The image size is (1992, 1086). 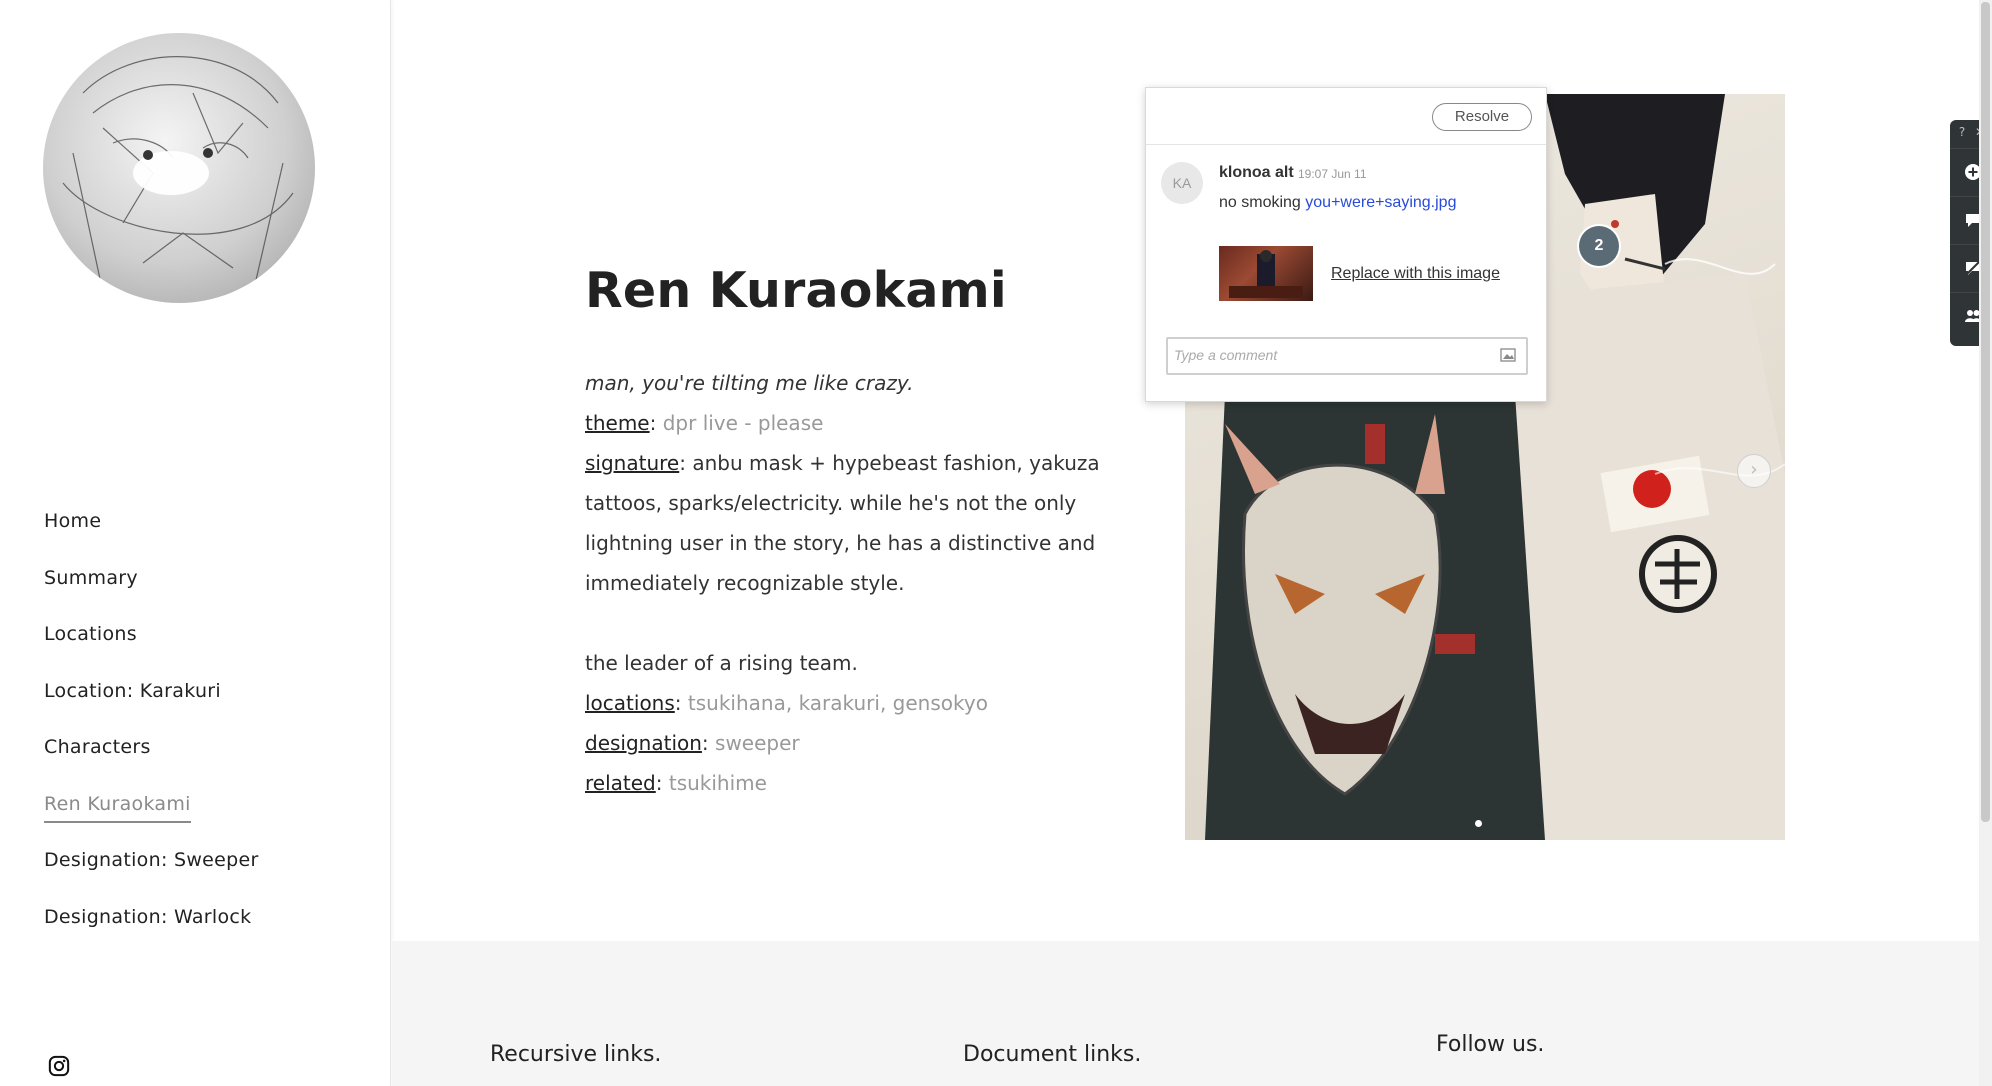 What do you see at coordinates (749, 383) in the screenshot?
I see `tagline: man, you're tilting me like crazy.` at bounding box center [749, 383].